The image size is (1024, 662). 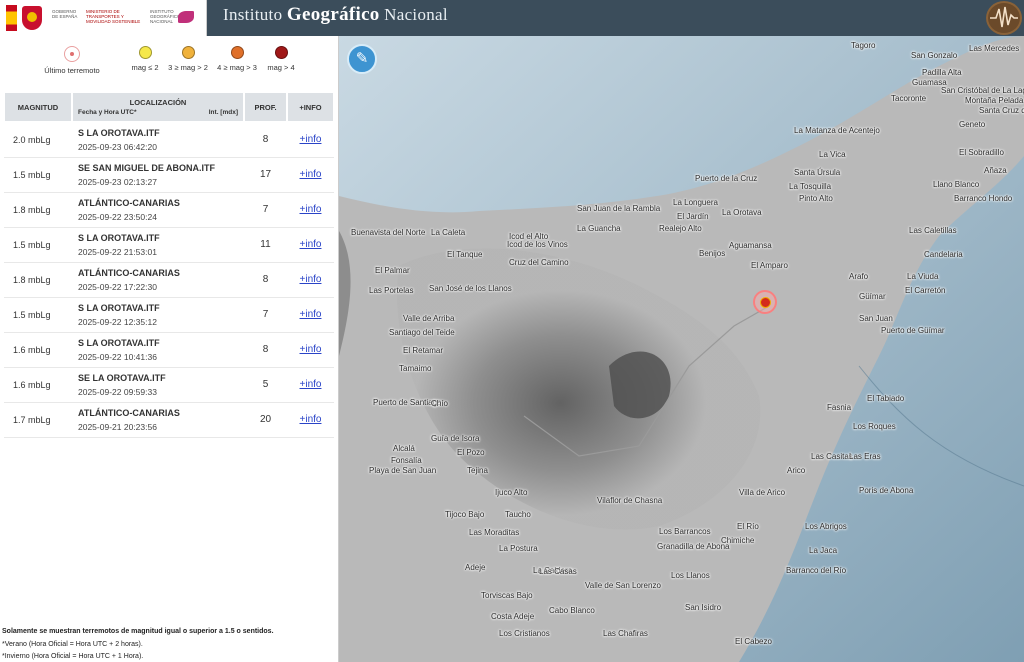 I want to click on map-place-label: San Isidro, so click(x=703, y=607).